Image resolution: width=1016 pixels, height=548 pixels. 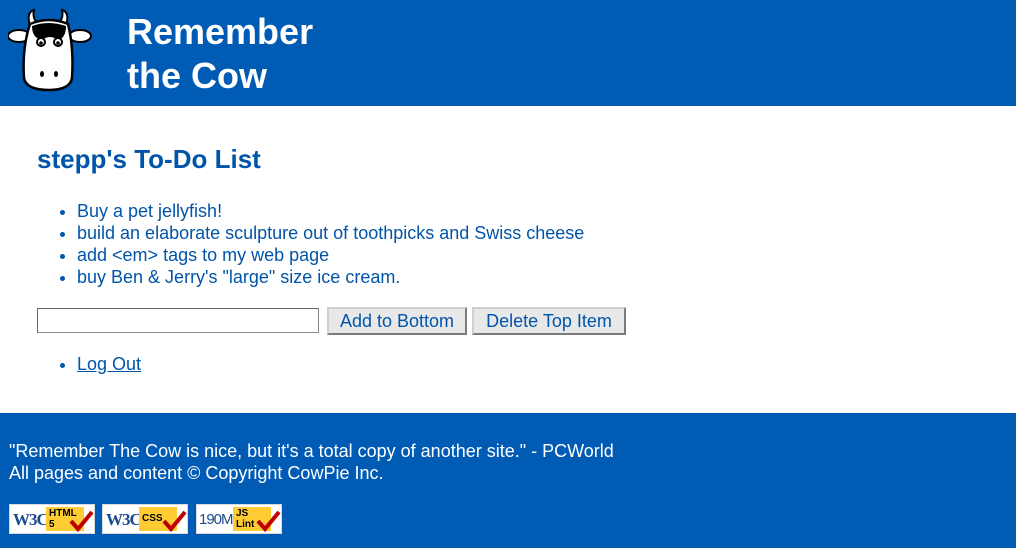 What do you see at coordinates (242, 513) in the screenshot?
I see `badge-tag-line1: JS` at bounding box center [242, 513].